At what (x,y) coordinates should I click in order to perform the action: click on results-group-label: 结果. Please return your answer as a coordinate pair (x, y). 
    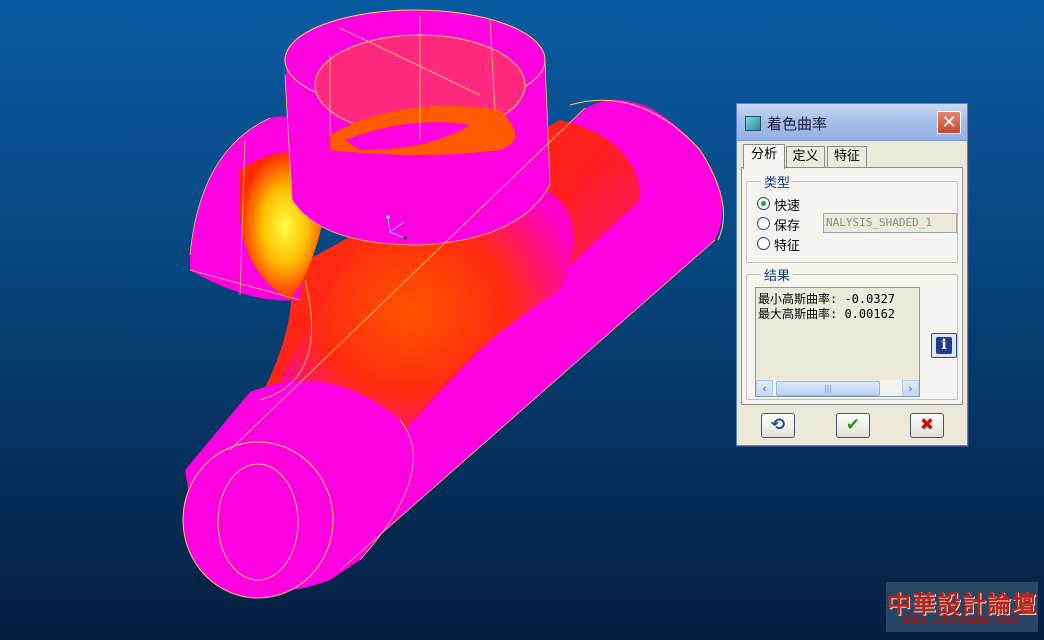
    Looking at the image, I should click on (777, 274).